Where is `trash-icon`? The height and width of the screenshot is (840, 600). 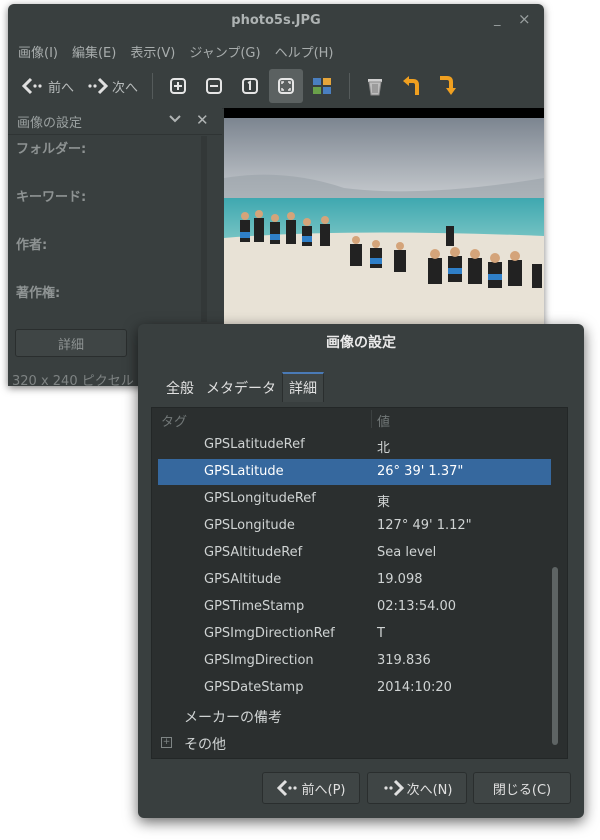
trash-icon is located at coordinates (375, 87).